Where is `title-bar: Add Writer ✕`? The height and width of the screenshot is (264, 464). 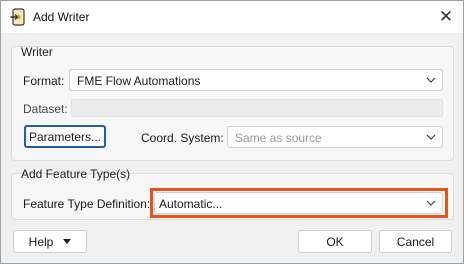
title-bar: Add Writer ✕ is located at coordinates (232, 17).